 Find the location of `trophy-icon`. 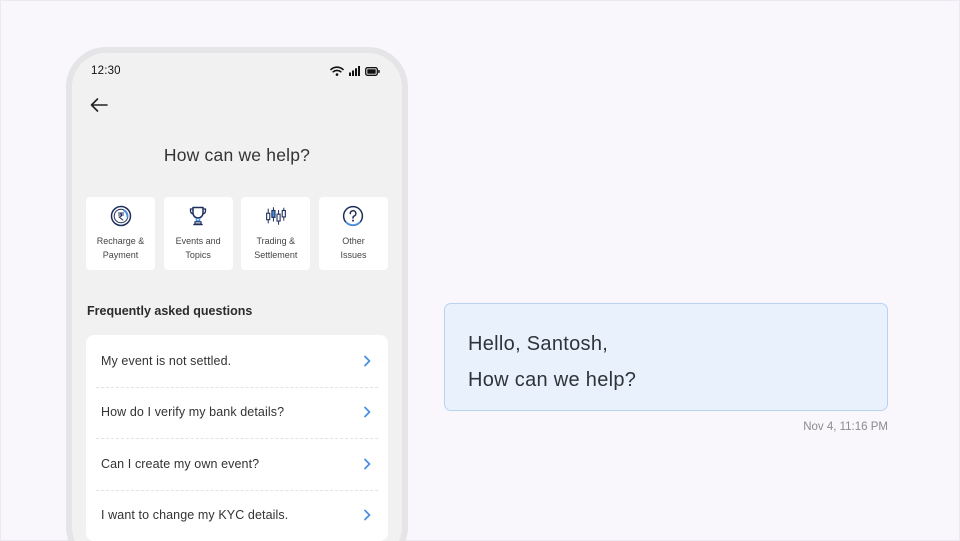

trophy-icon is located at coordinates (198, 216).